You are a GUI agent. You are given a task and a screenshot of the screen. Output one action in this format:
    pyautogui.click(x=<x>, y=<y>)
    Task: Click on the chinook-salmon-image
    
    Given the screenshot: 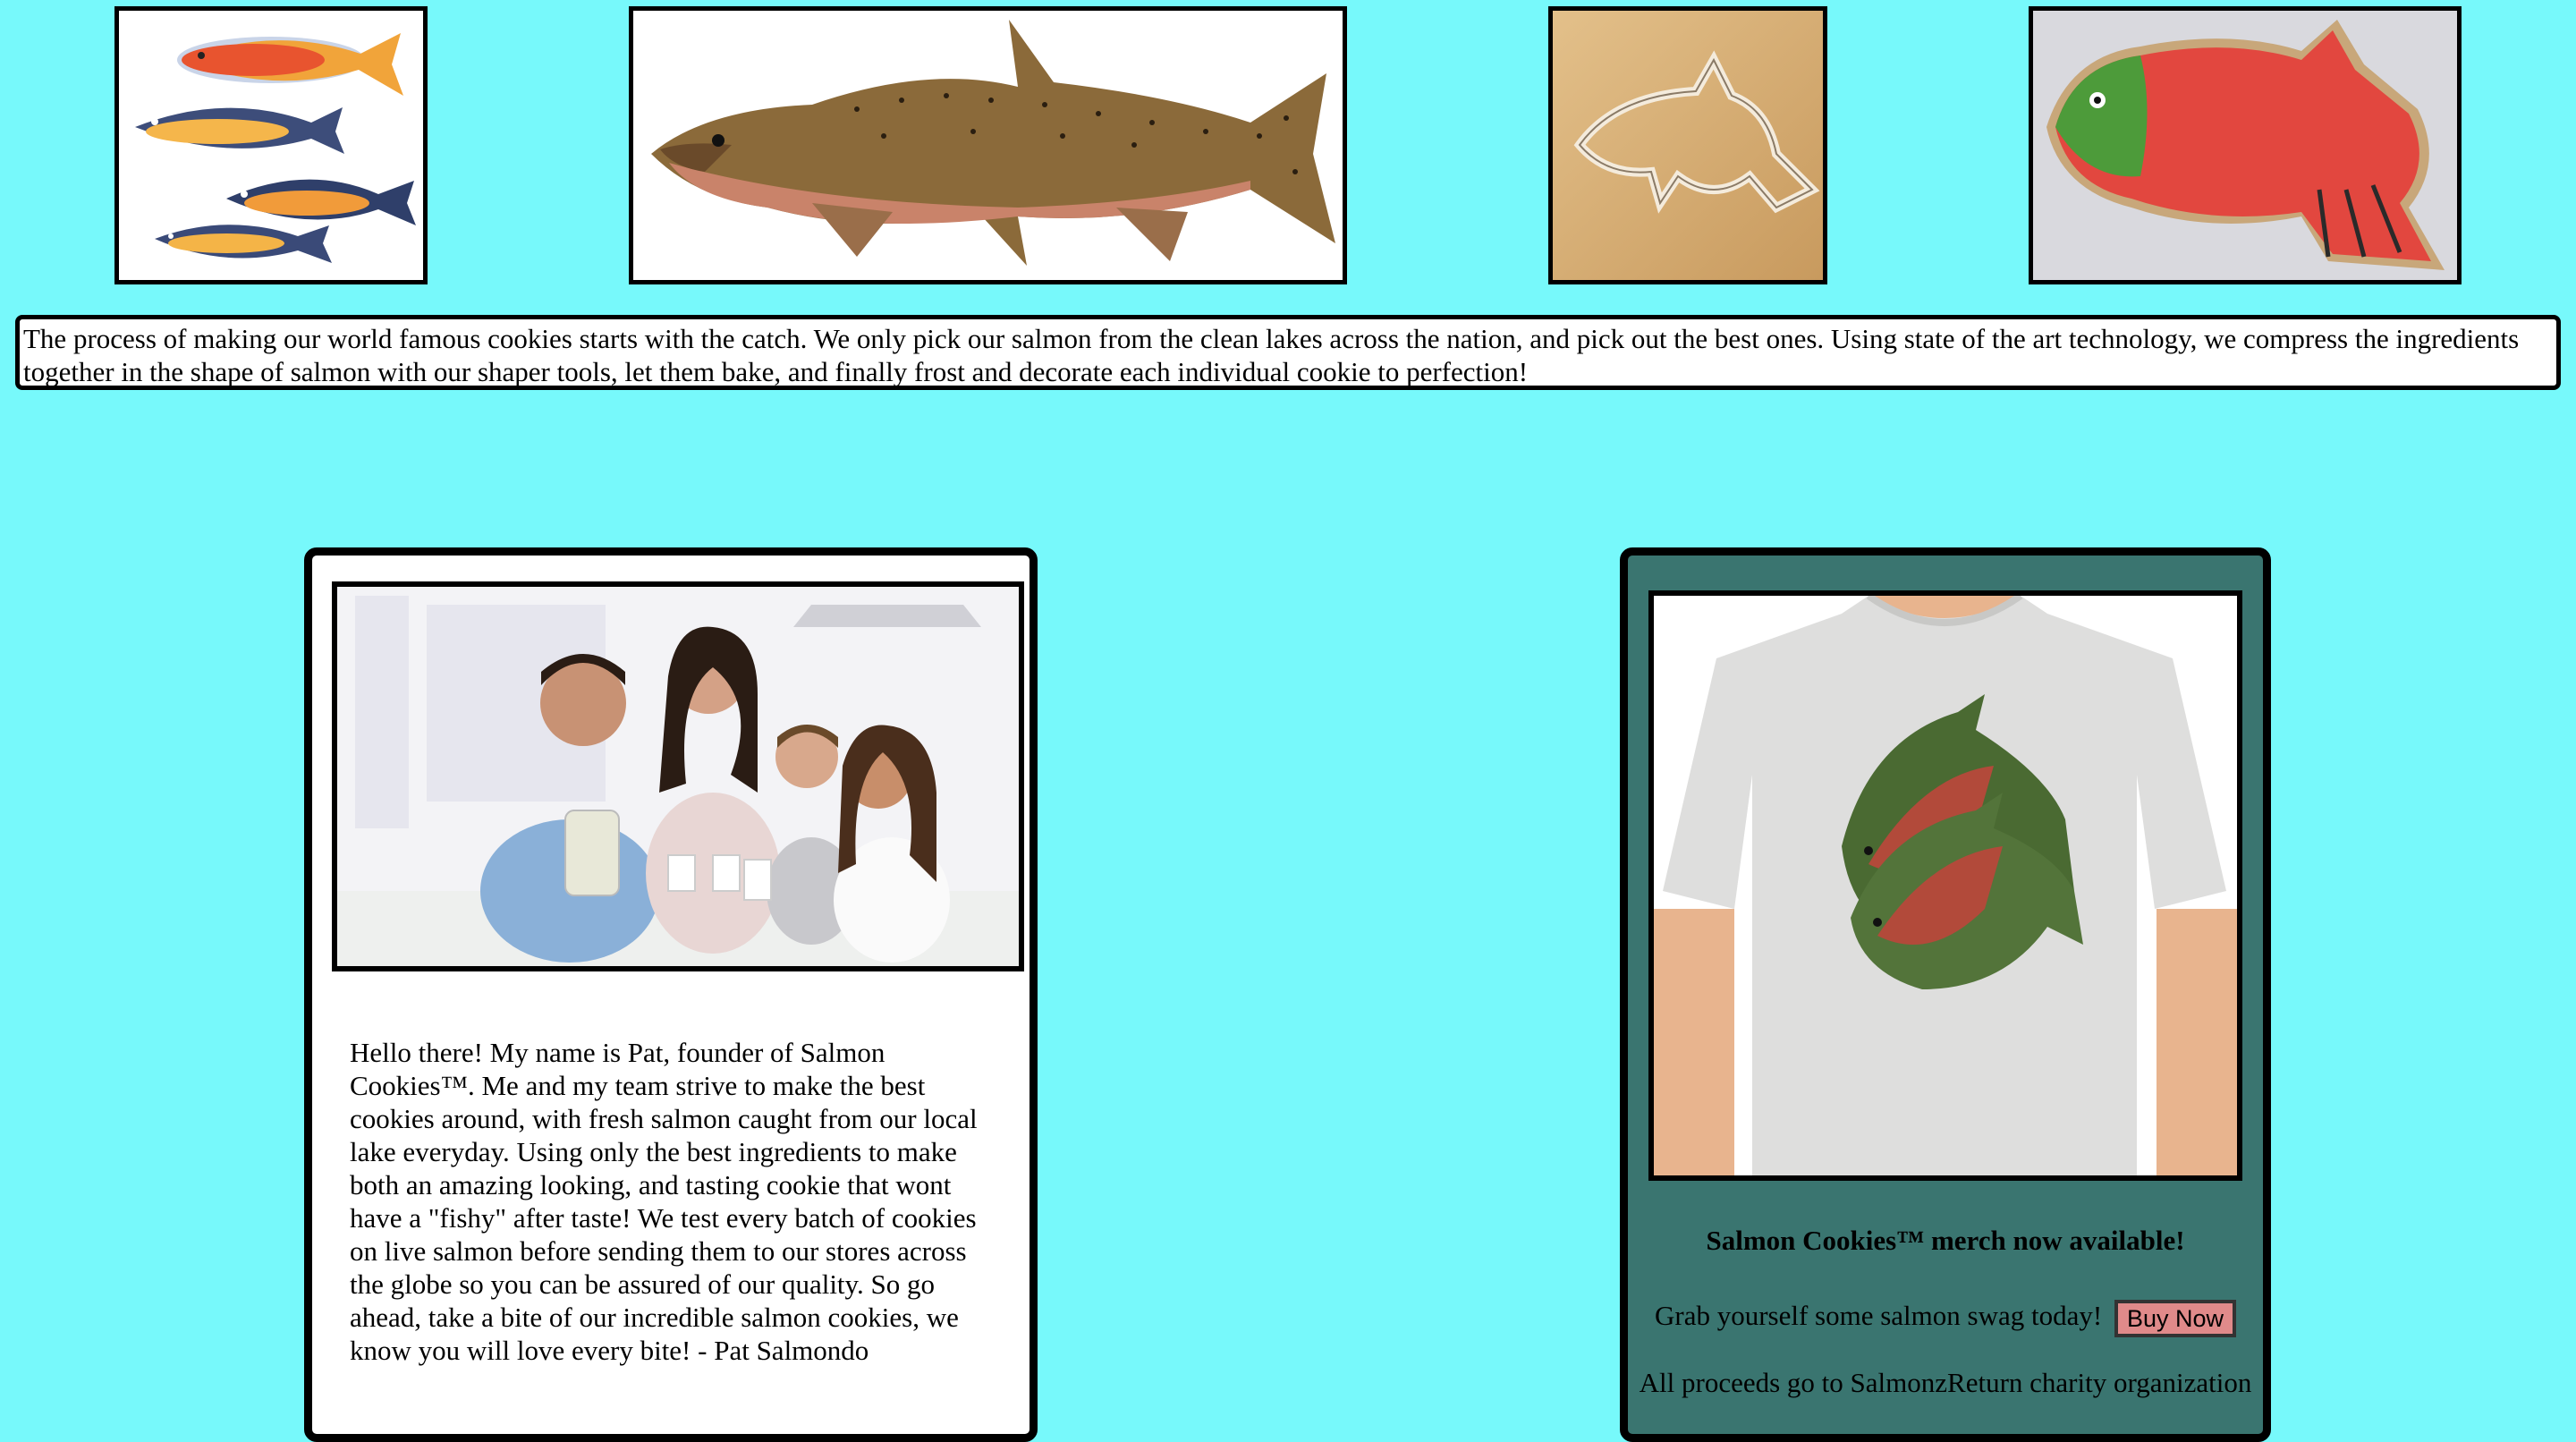 What is the action you would take?
    pyautogui.click(x=988, y=145)
    